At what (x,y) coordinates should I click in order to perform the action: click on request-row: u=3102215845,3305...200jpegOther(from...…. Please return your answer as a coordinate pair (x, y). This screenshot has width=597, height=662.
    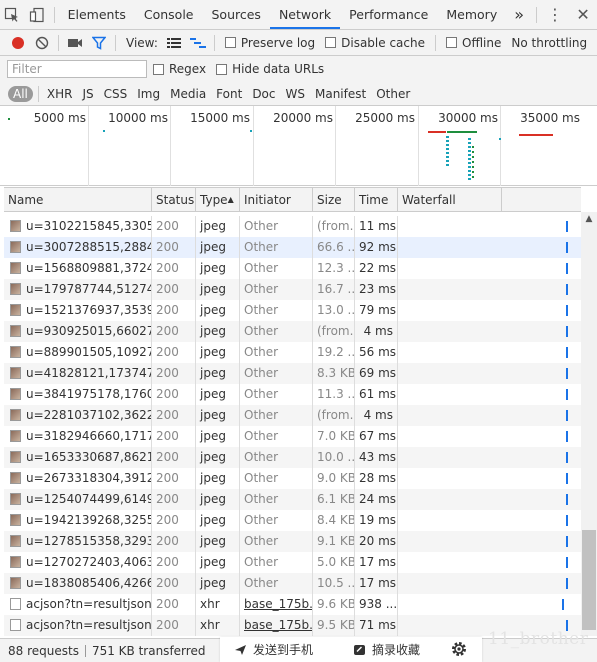
    Looking at the image, I should click on (292, 226).